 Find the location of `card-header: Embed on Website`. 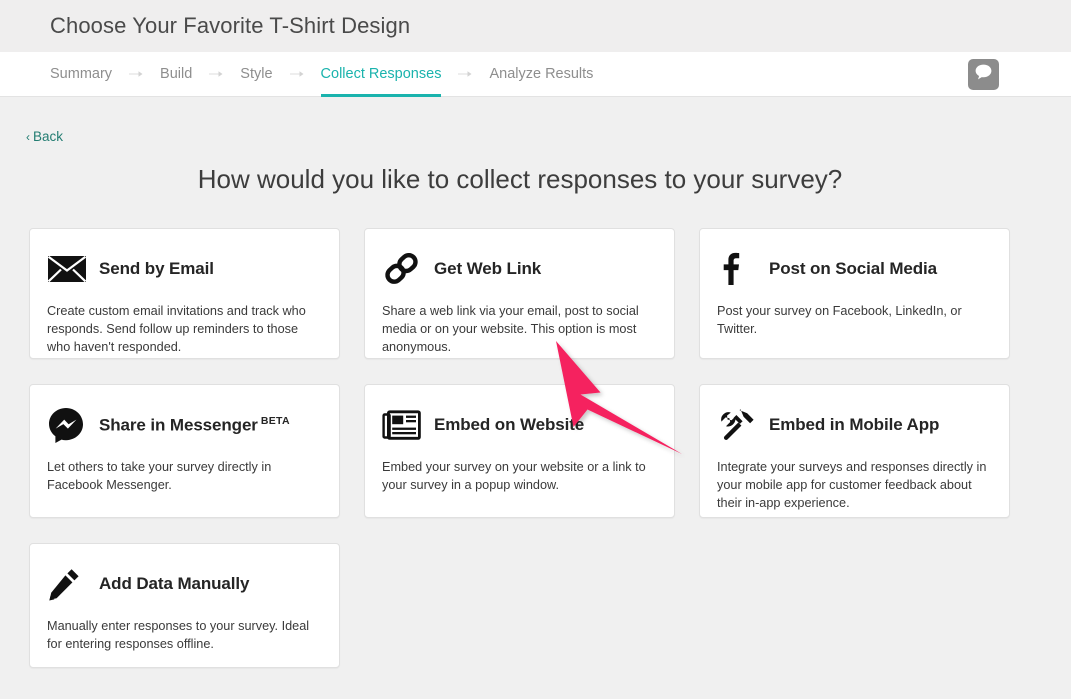

card-header: Embed on Website is located at coordinates (519, 425).